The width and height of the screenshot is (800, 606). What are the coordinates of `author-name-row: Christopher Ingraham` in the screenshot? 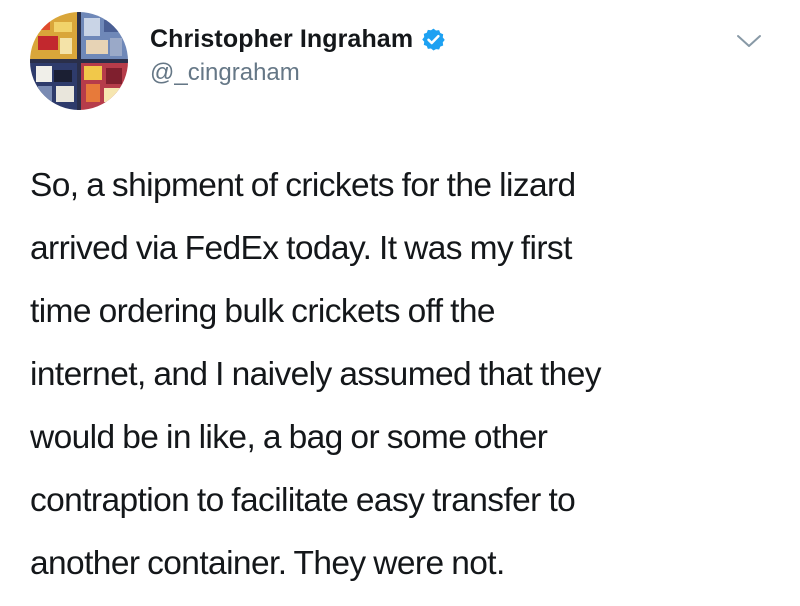 It's located at (298, 39).